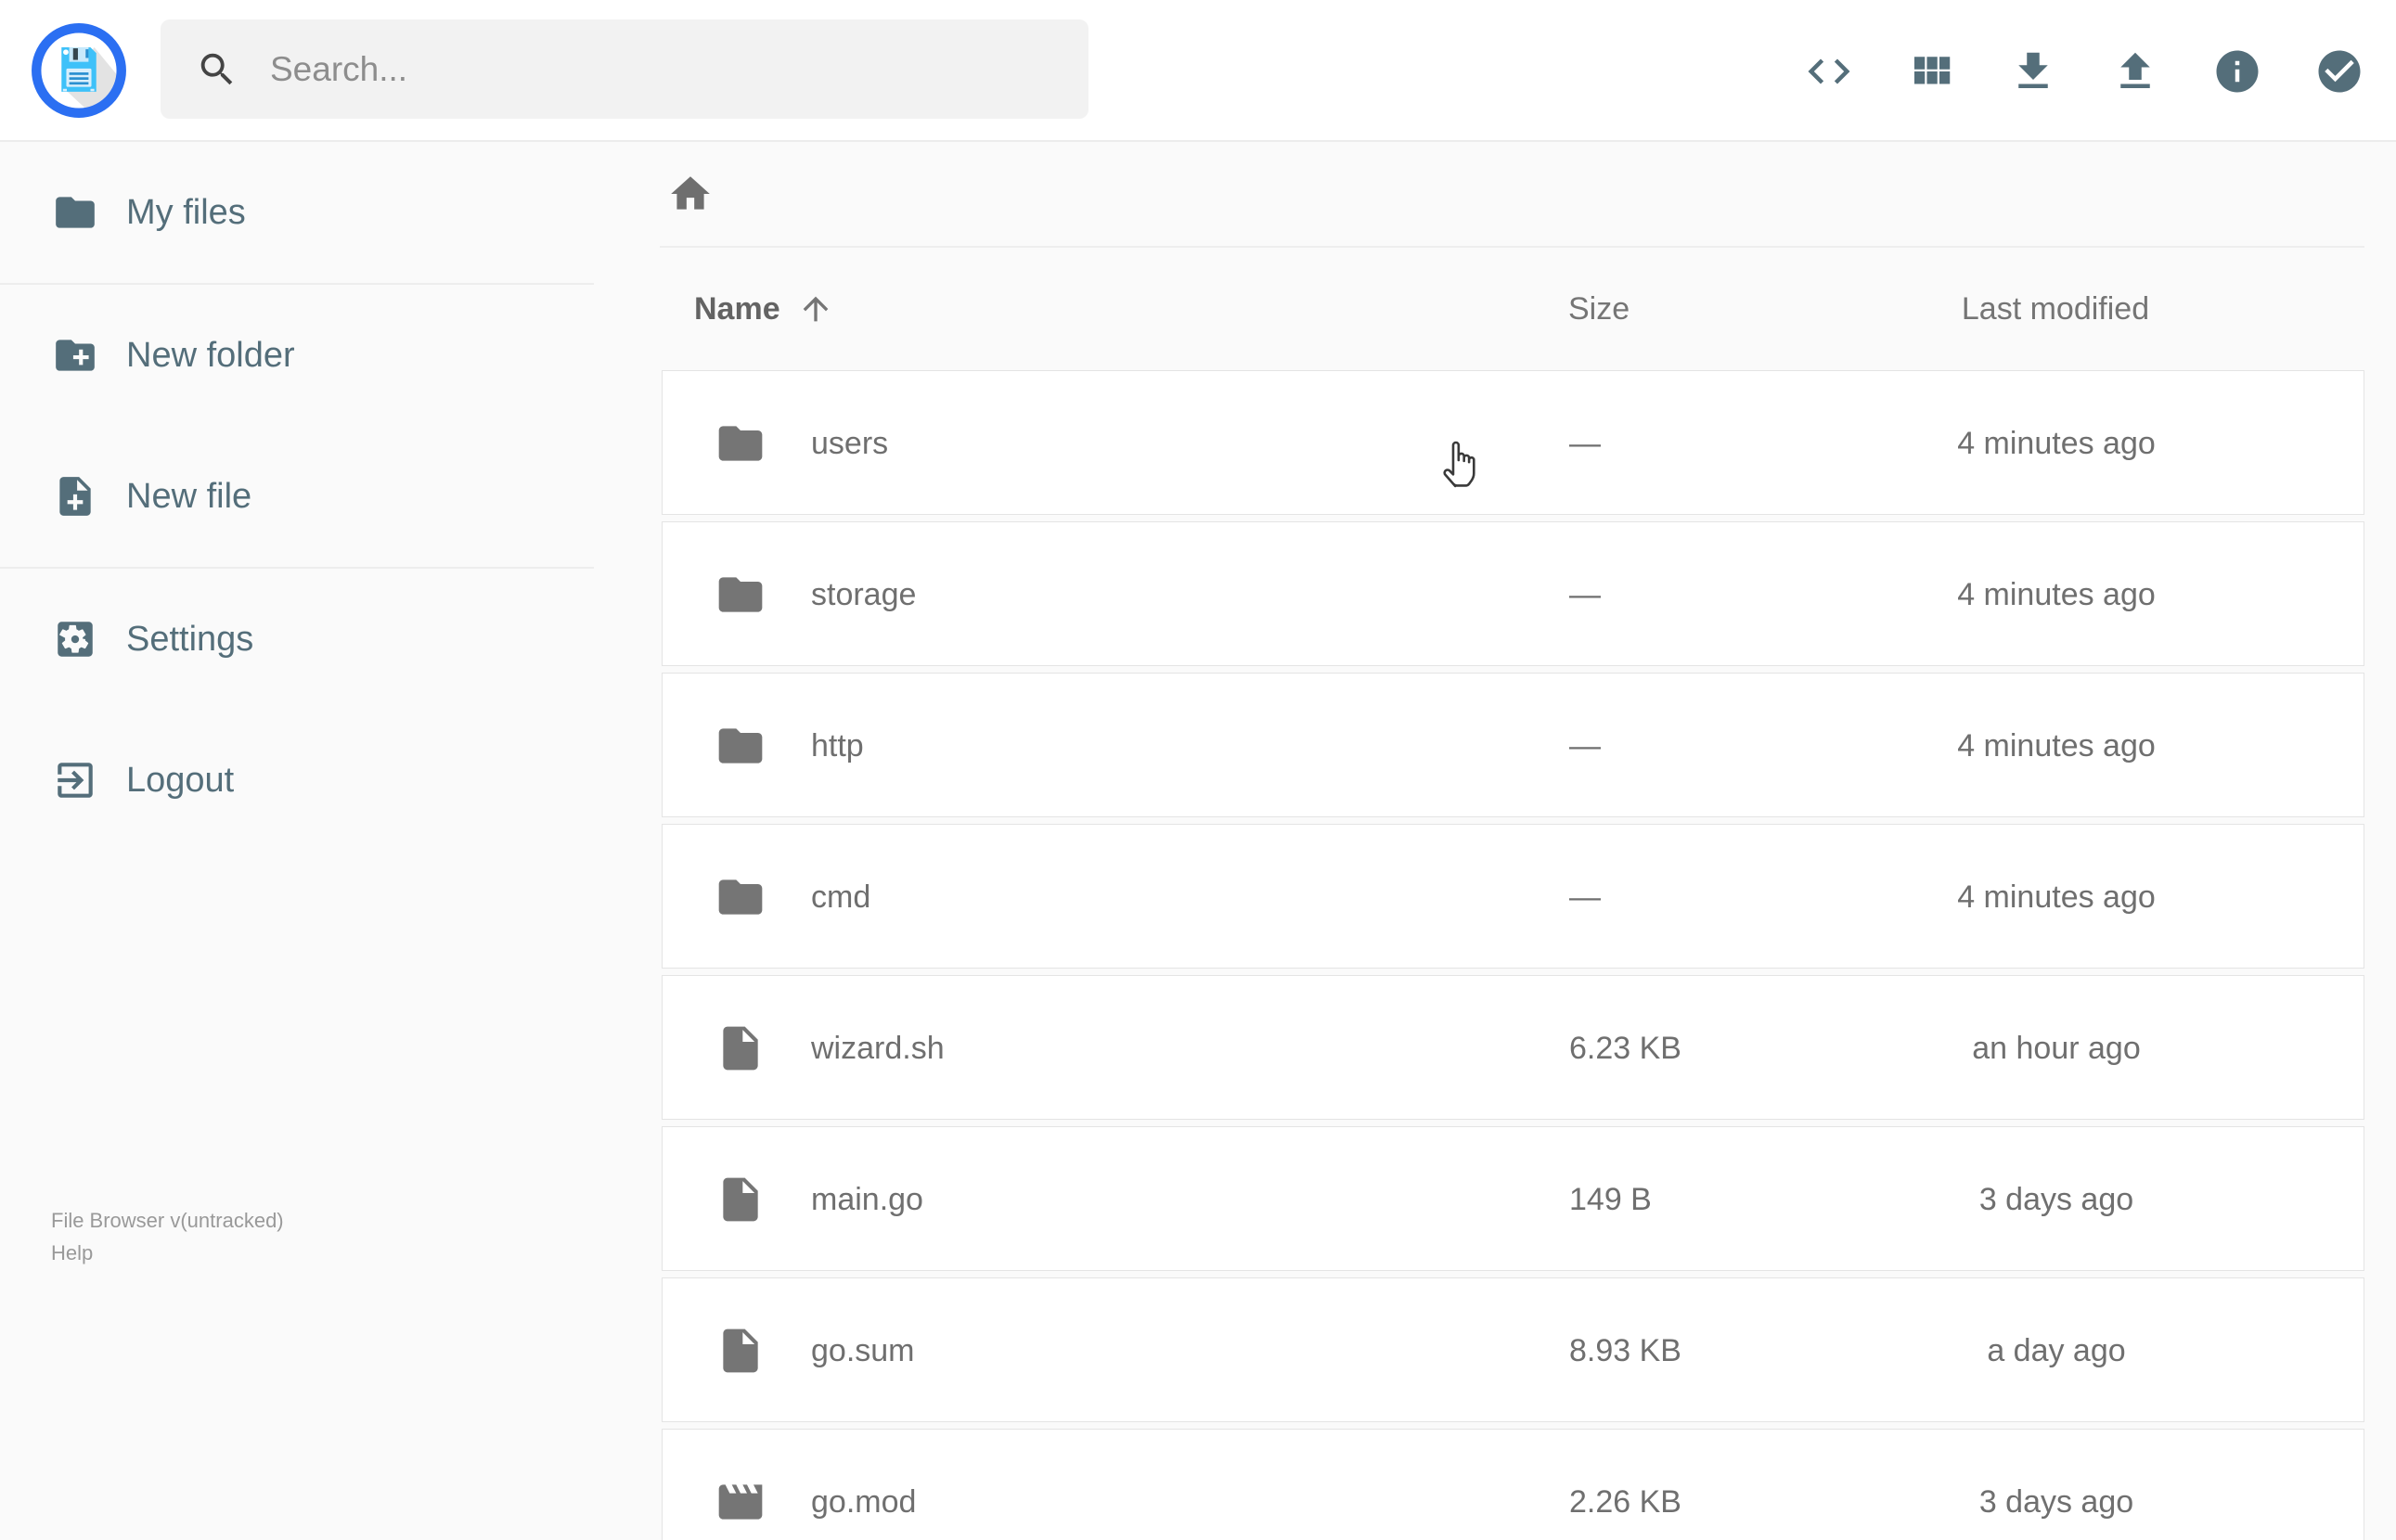 The width and height of the screenshot is (2396, 1540). I want to click on code-icon, so click(1829, 70).